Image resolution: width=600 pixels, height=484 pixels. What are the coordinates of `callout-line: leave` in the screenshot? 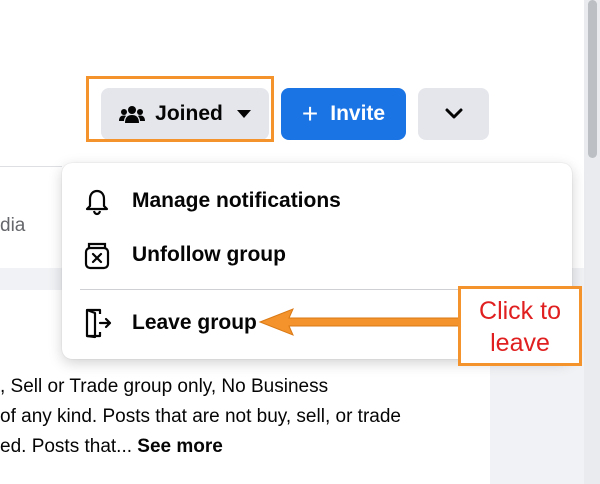 It's located at (520, 343).